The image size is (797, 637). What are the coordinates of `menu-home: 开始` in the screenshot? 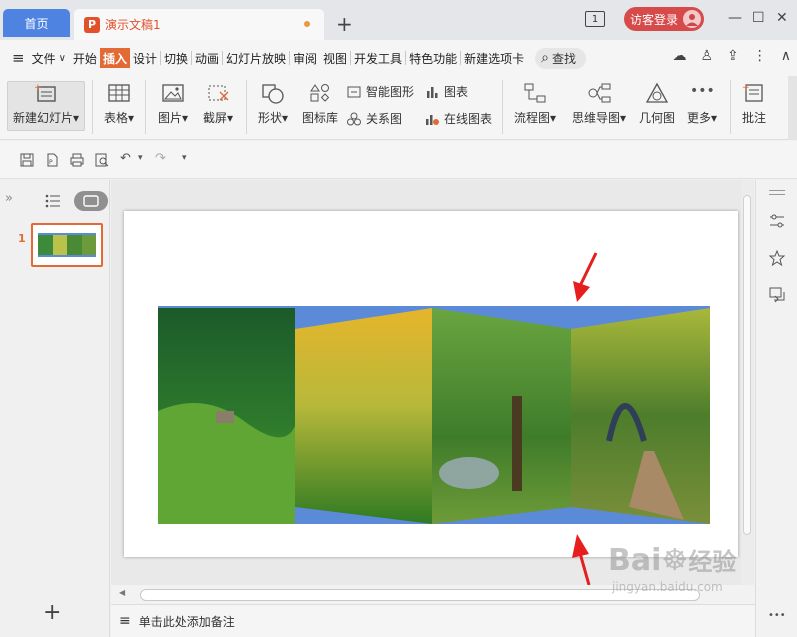 It's located at (85, 58).